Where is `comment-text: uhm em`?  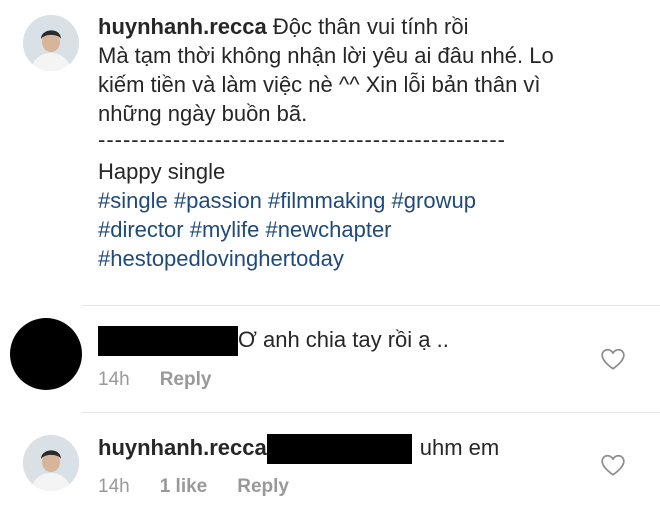
comment-text: uhm em is located at coordinates (459, 447).